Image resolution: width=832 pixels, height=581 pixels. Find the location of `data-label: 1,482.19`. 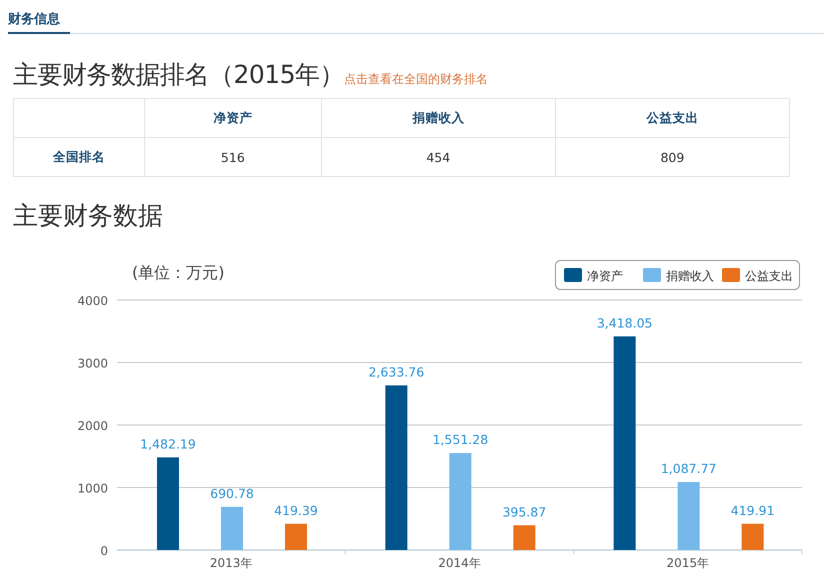

data-label: 1,482.19 is located at coordinates (168, 444).